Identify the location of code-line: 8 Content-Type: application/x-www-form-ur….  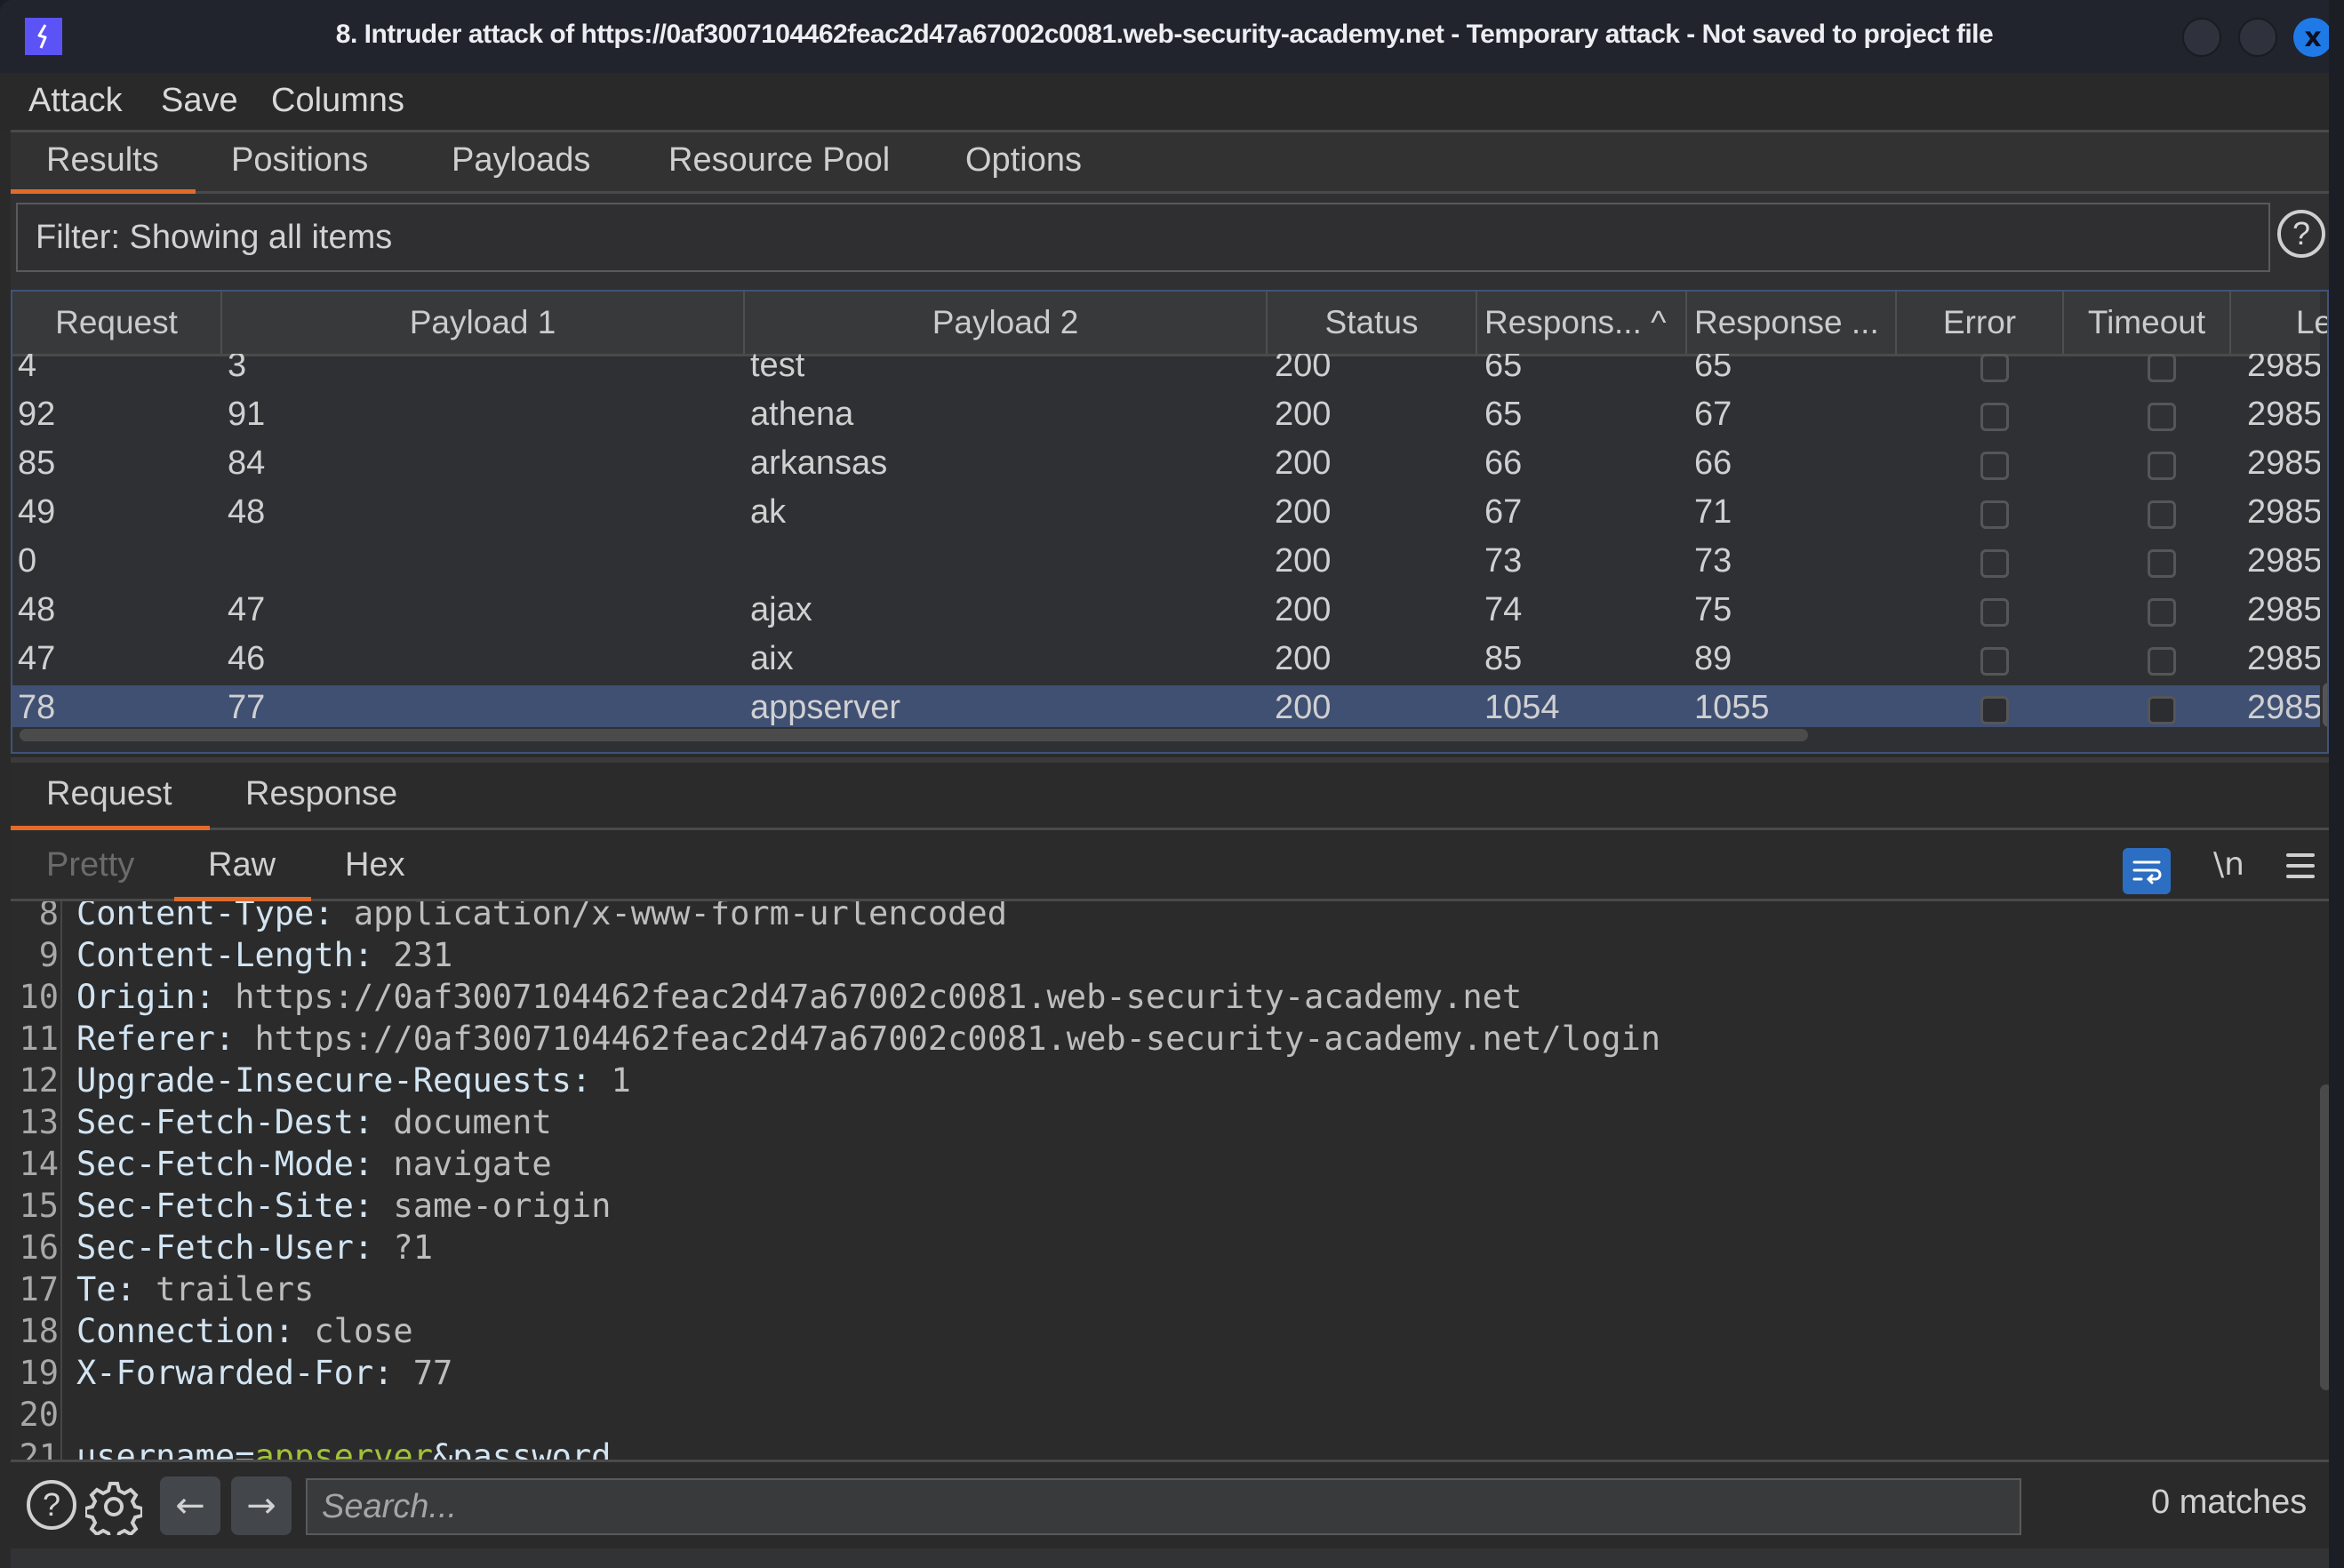
(1139, 918).